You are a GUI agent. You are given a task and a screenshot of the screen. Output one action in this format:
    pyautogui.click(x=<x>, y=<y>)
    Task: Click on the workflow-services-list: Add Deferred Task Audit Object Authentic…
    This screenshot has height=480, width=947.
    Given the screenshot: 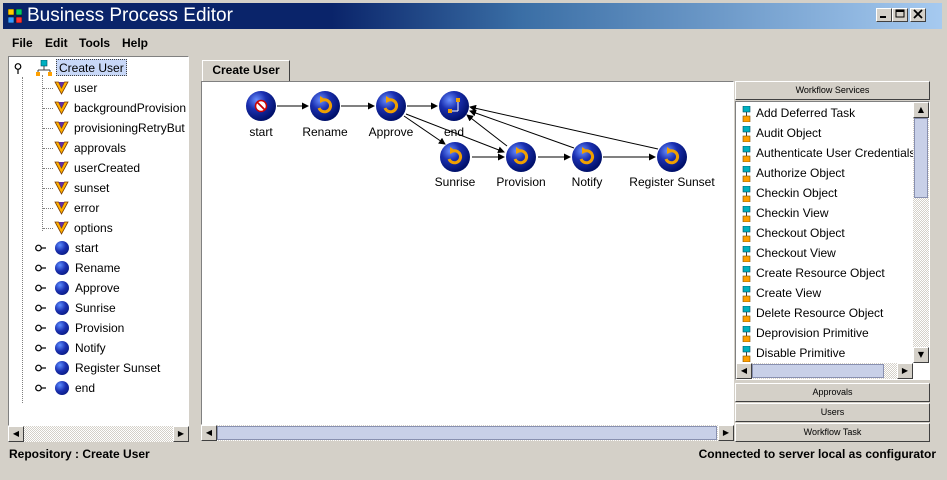 What is the action you would take?
    pyautogui.click(x=832, y=240)
    